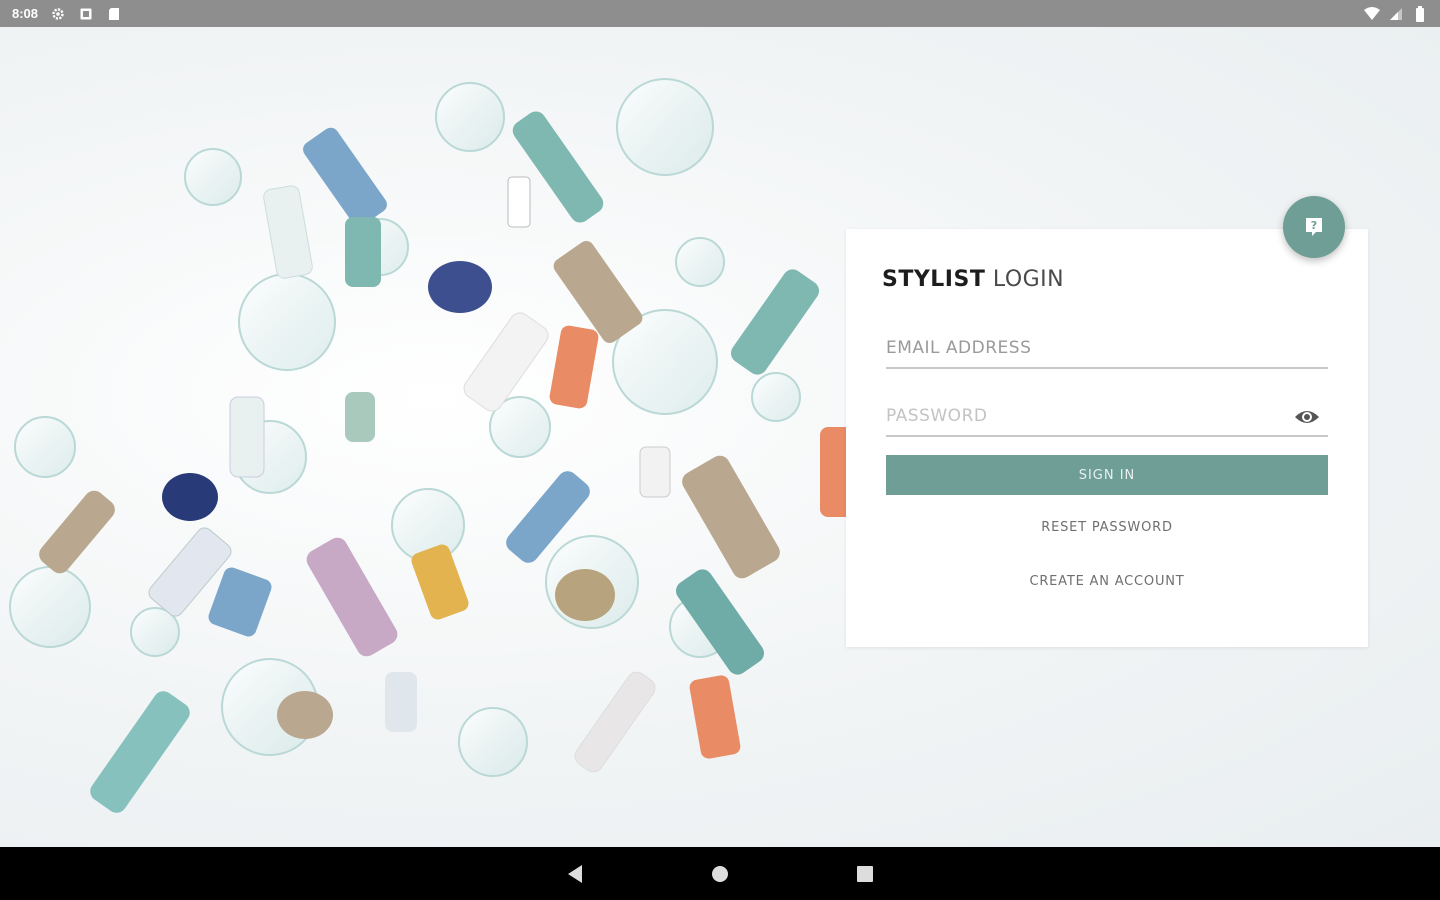 This screenshot has width=1440, height=900. I want to click on recents-icon, so click(865, 873).